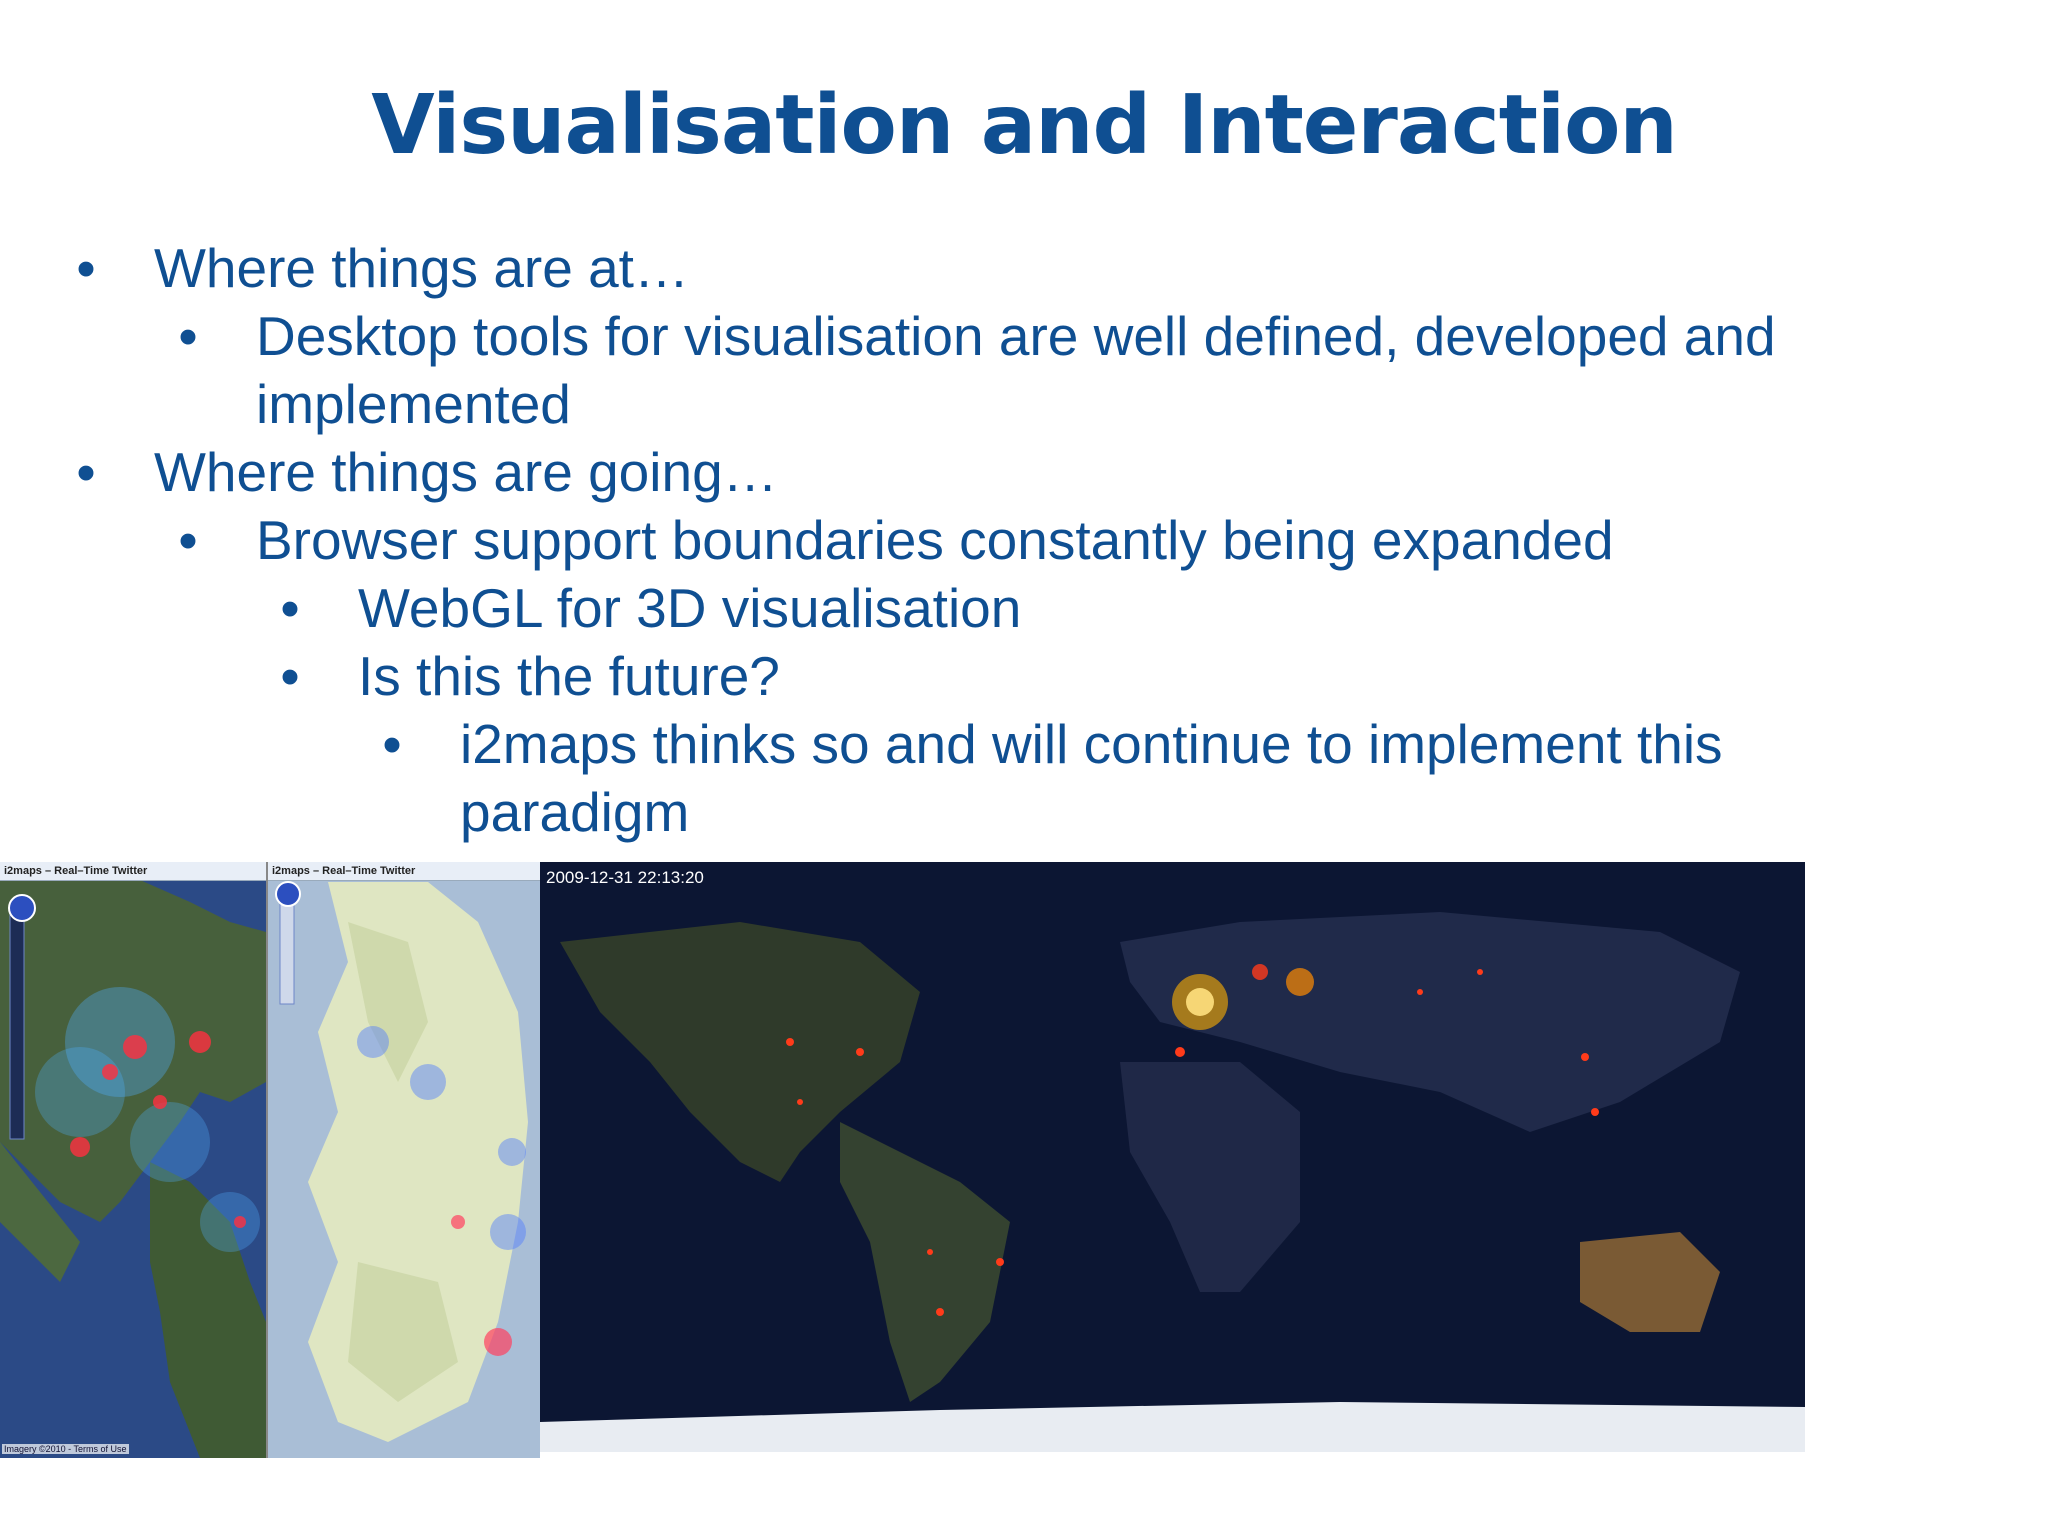 Image resolution: width=2048 pixels, height=1536 pixels. I want to click on ireland-map-image, so click(404, 1160).